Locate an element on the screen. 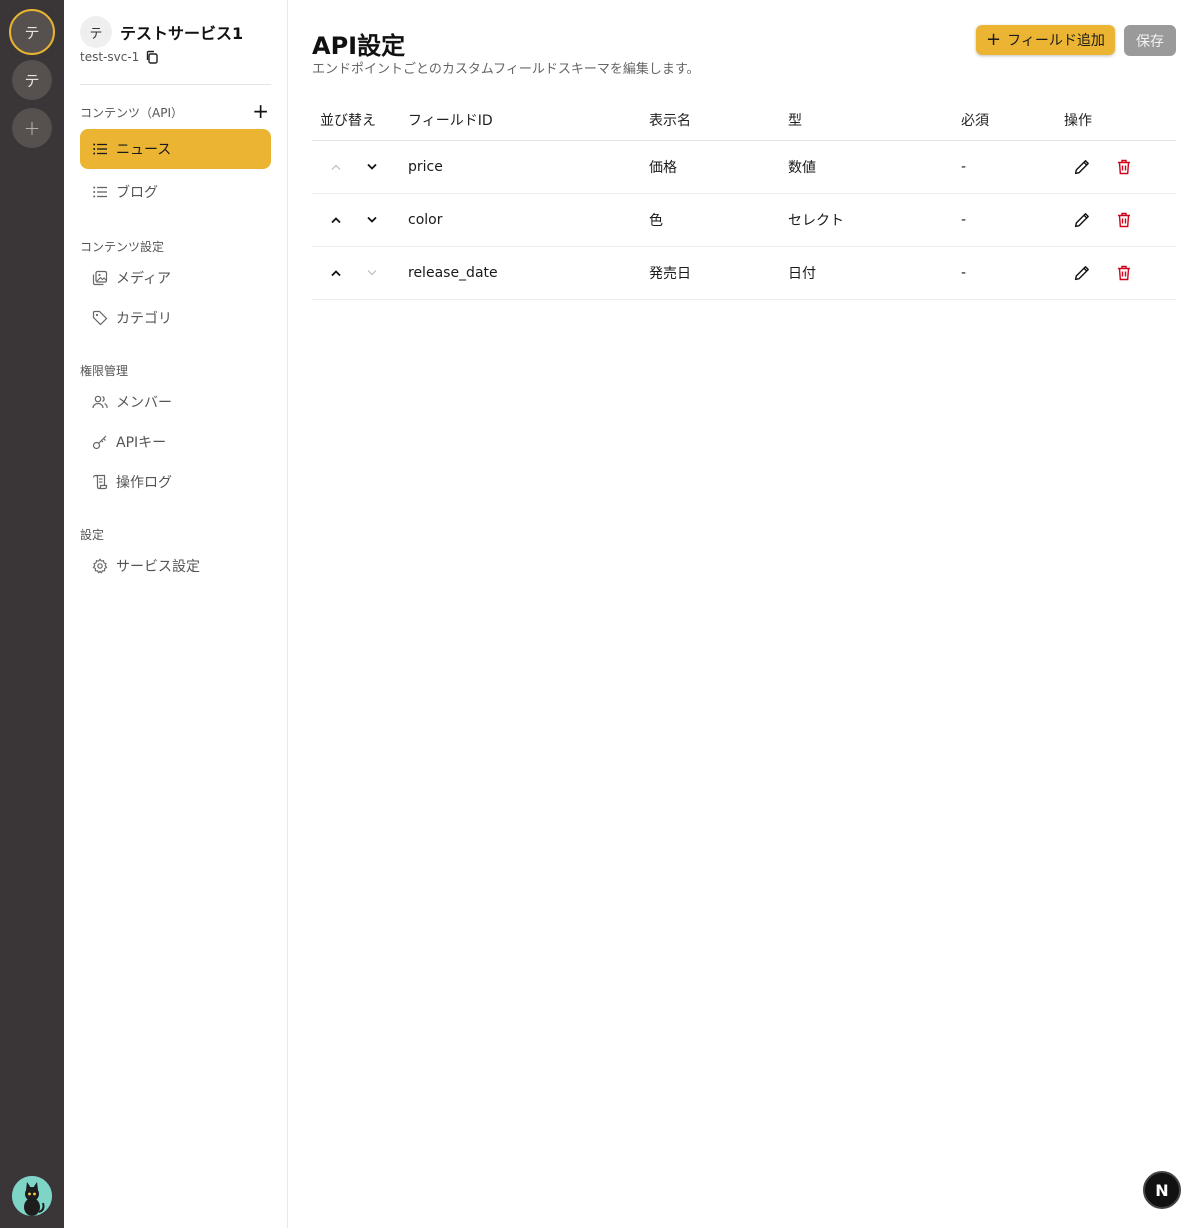 The height and width of the screenshot is (1228, 1200). column-header-required: 必須 is located at coordinates (1012, 120).